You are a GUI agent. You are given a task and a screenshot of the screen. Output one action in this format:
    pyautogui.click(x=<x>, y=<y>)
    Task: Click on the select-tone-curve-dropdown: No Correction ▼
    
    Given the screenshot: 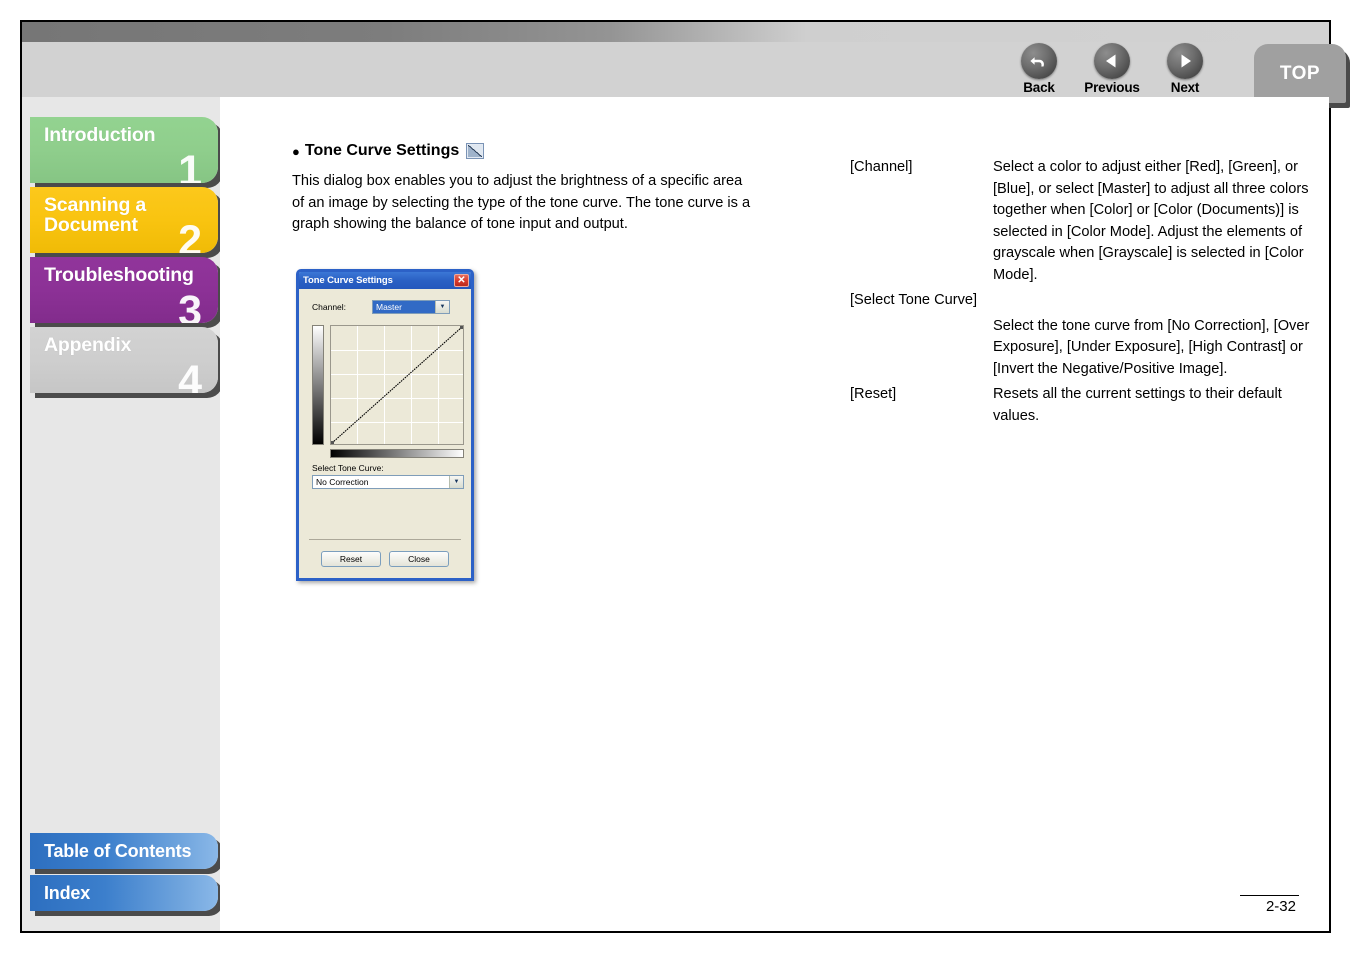 What is the action you would take?
    pyautogui.click(x=388, y=482)
    